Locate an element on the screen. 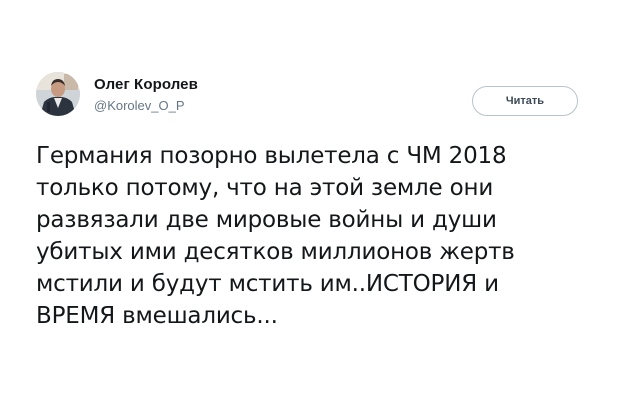  author-handle: @Korolev_O_P is located at coordinates (146, 106).